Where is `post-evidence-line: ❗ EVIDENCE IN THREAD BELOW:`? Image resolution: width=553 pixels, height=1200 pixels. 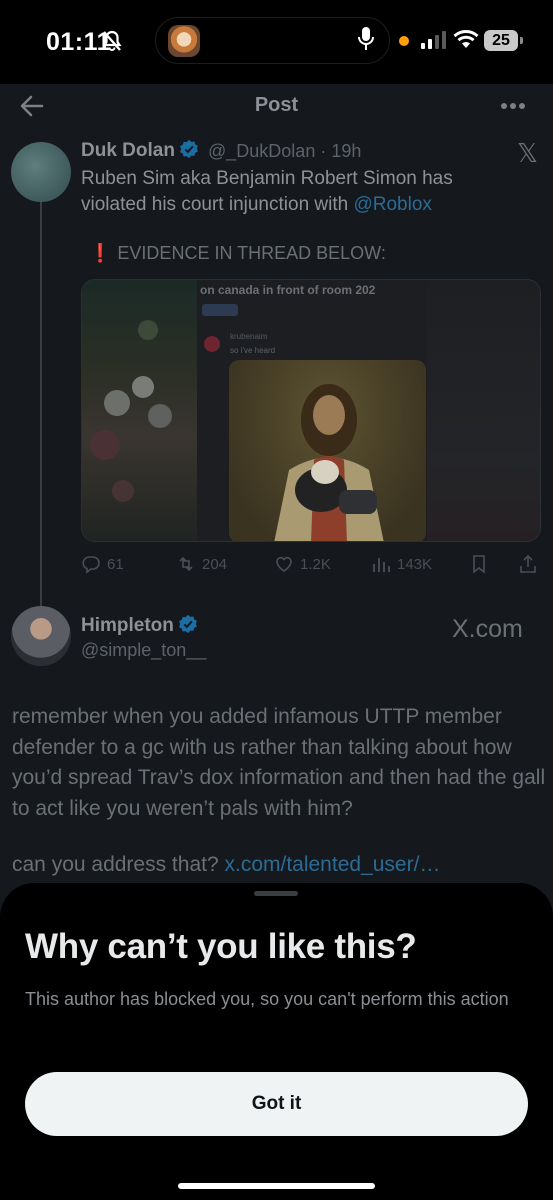 post-evidence-line: ❗ EVIDENCE IN THREAD BELOW: is located at coordinates (237, 253).